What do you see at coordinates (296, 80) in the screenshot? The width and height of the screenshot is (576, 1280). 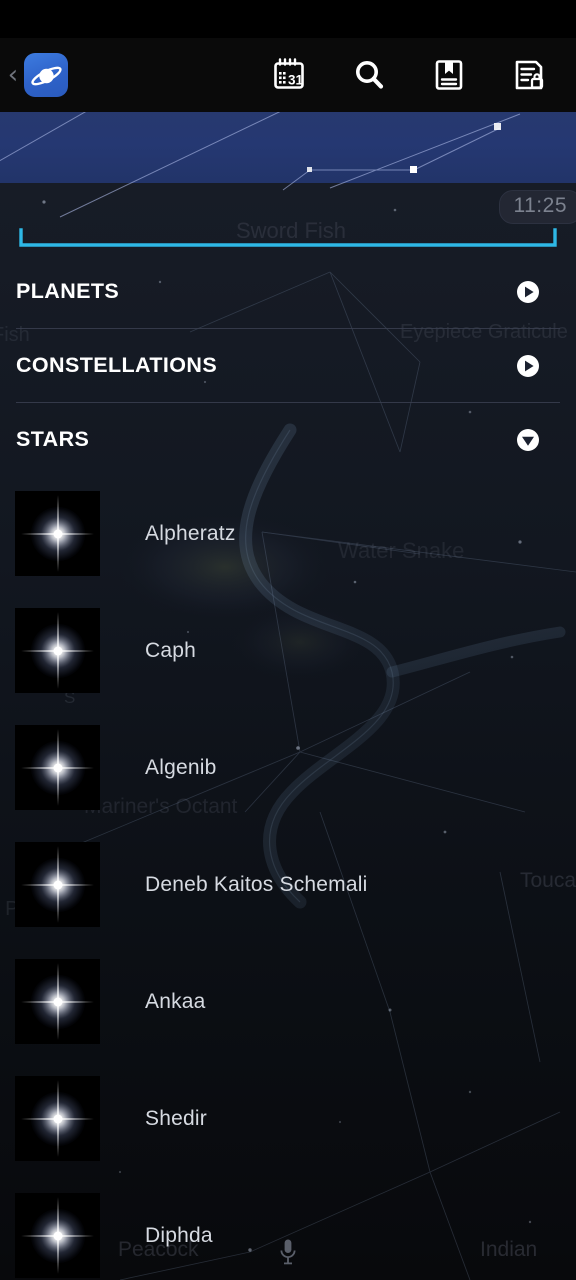 I see `calendar-day-badge: 31` at bounding box center [296, 80].